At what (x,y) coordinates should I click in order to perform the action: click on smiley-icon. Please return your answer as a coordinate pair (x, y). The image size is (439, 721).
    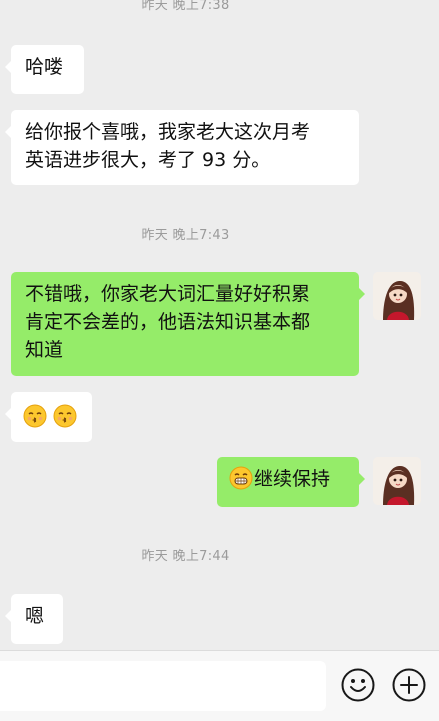
    Looking at the image, I should click on (358, 685).